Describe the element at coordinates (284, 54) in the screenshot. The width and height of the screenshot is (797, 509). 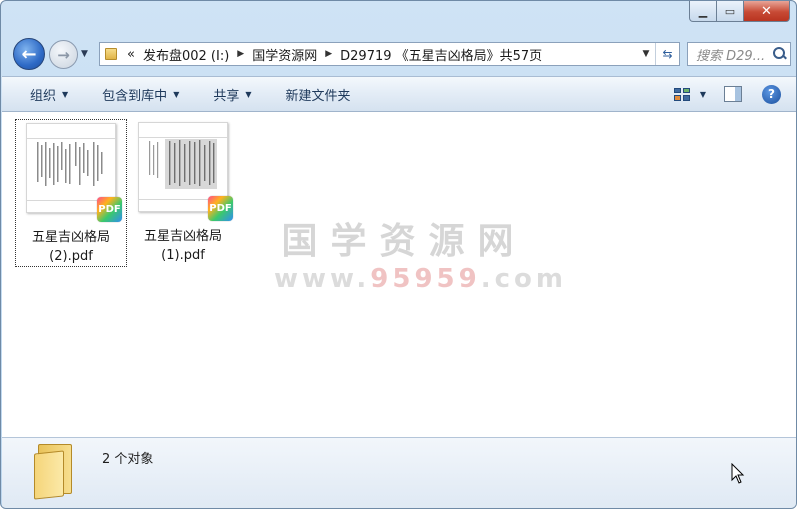
I see `breadcrumb-folder: 国学资源网` at that location.